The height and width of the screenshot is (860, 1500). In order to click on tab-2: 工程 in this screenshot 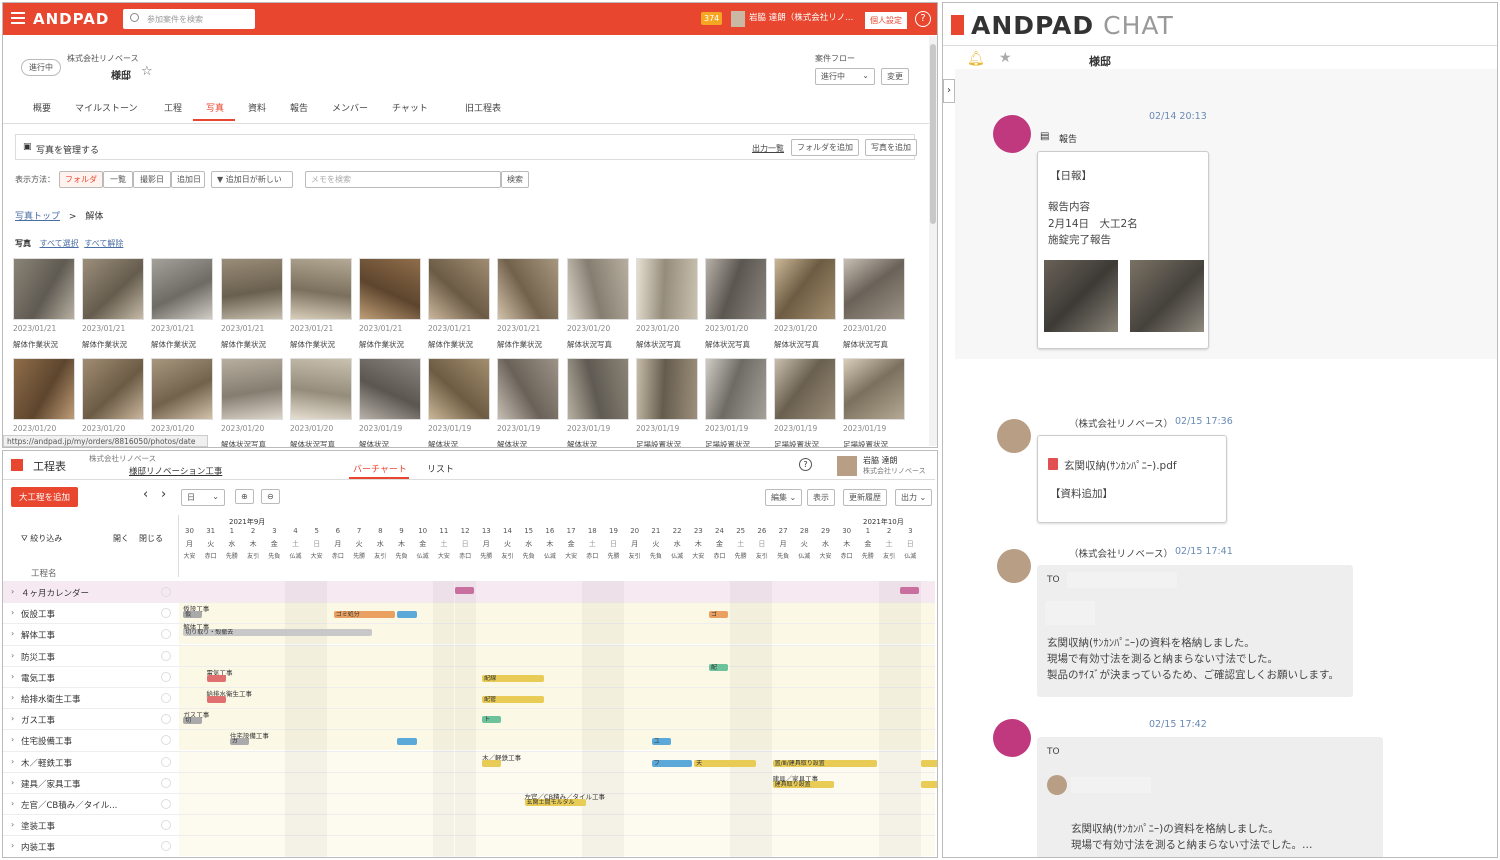, I will do `click(173, 107)`.